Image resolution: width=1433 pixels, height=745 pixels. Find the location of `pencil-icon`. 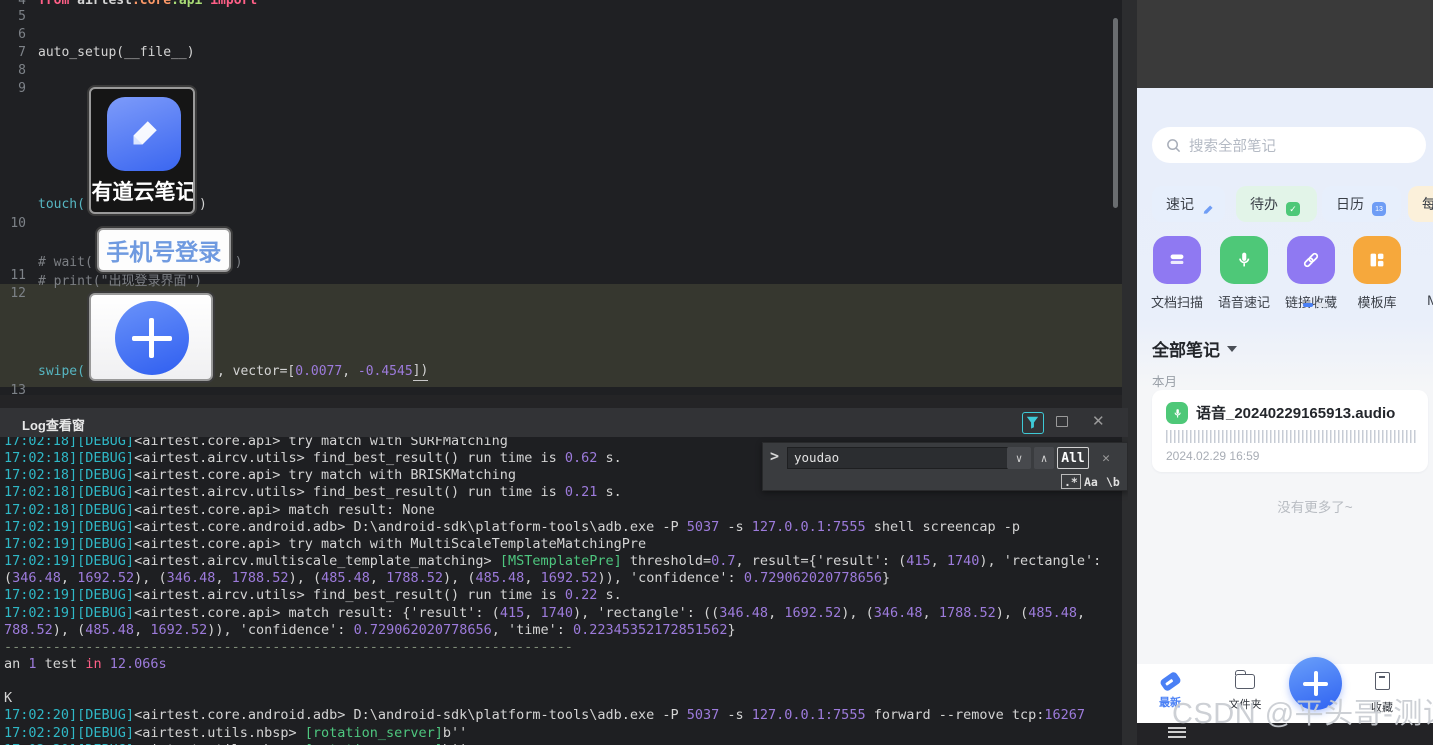

pencil-icon is located at coordinates (1208, 209).